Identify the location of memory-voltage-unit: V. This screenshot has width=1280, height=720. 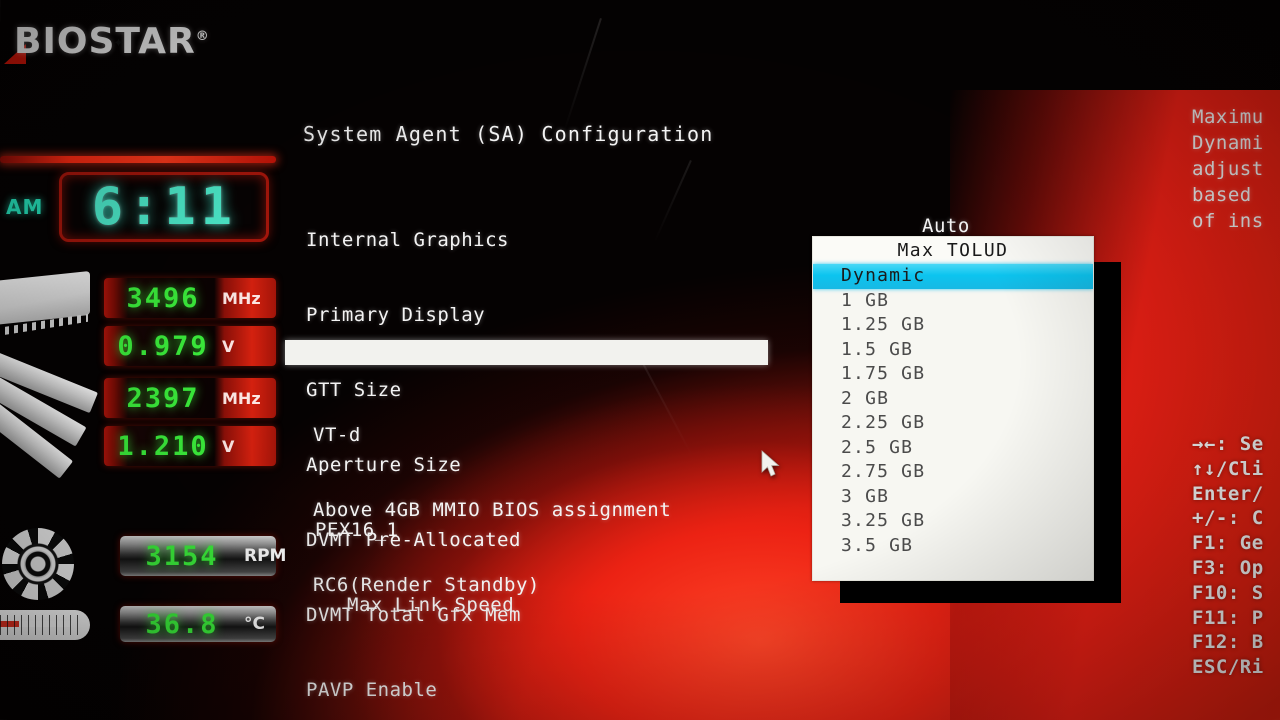
(228, 446).